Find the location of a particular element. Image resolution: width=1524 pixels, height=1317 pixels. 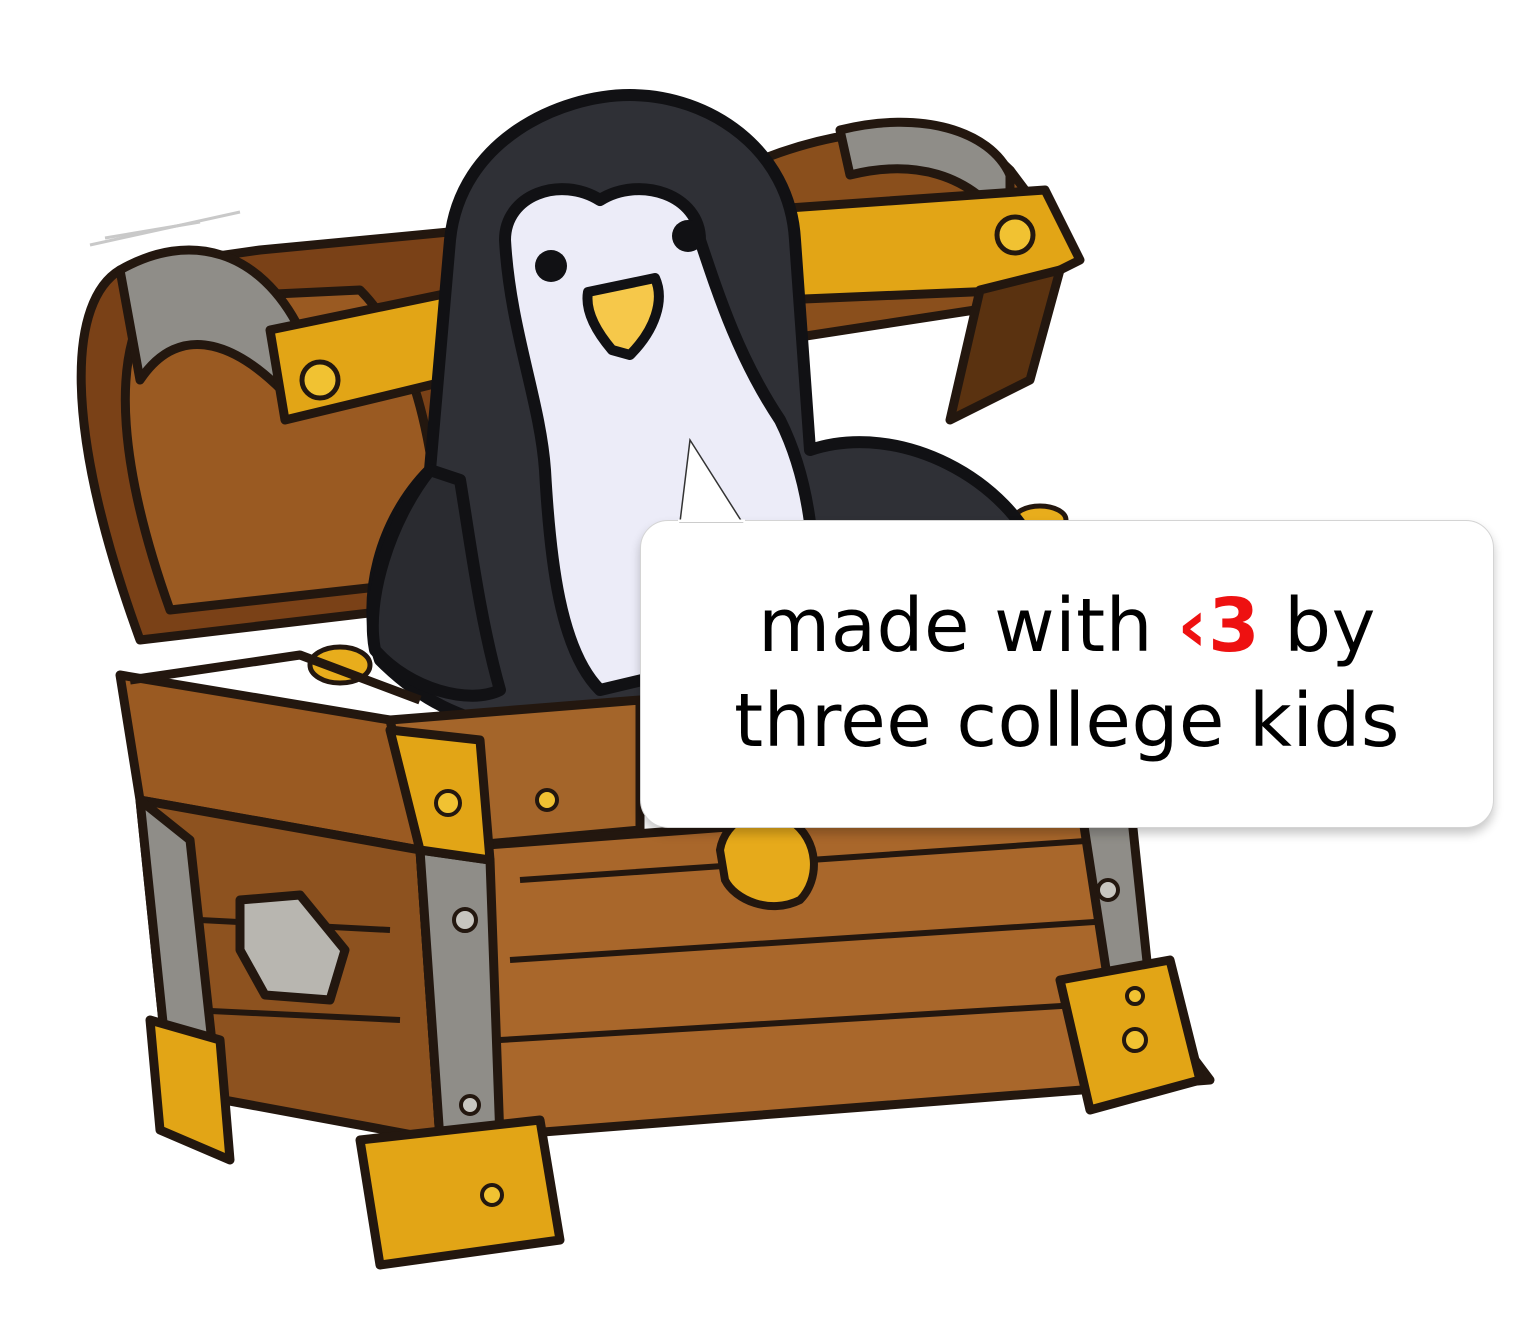

heart-text: ‹3 is located at coordinates (1219, 626).